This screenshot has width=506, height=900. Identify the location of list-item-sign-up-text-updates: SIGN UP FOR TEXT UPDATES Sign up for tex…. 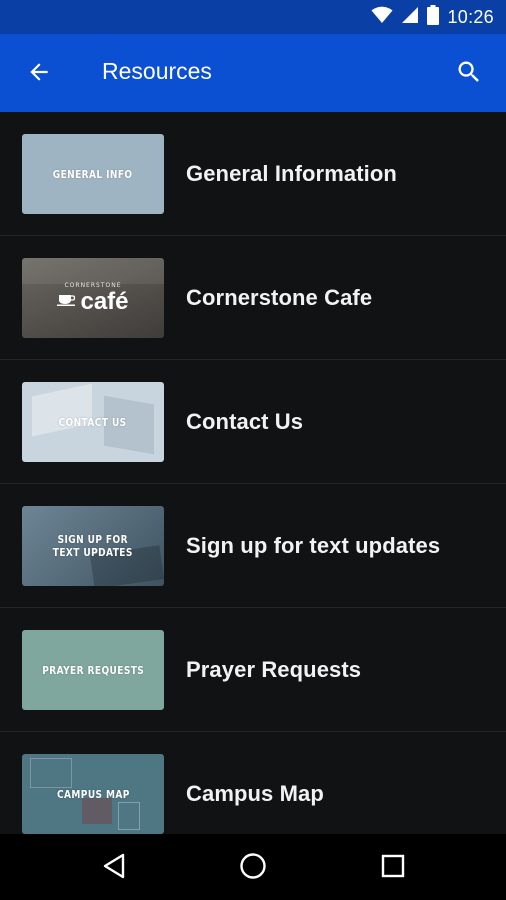
(253, 546).